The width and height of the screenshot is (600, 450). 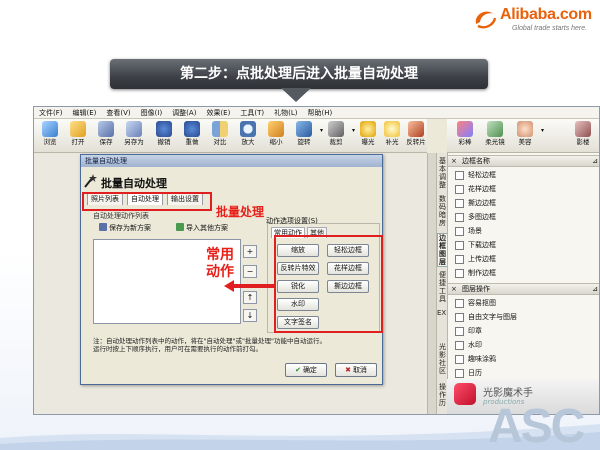 What do you see at coordinates (525, 231) in the screenshot?
I see `list-item-scene: 场景` at bounding box center [525, 231].